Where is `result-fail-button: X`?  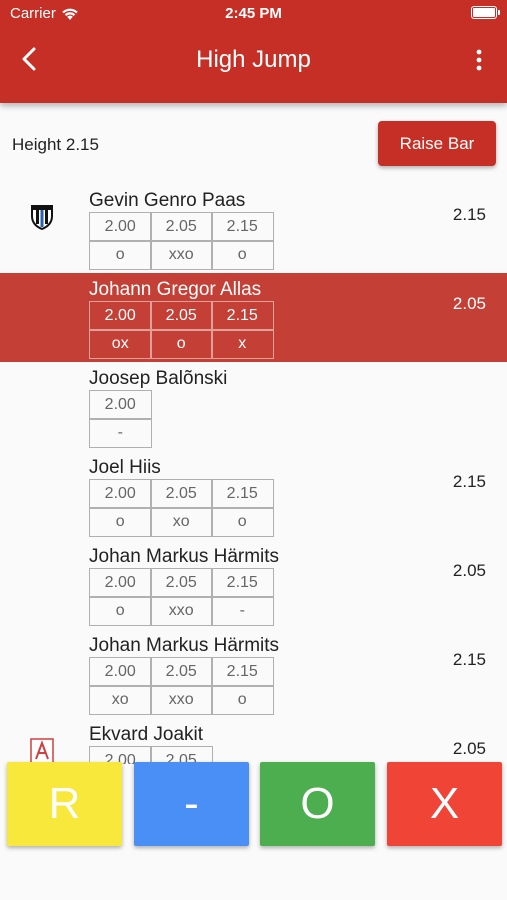 result-fail-button: X is located at coordinates (444, 804).